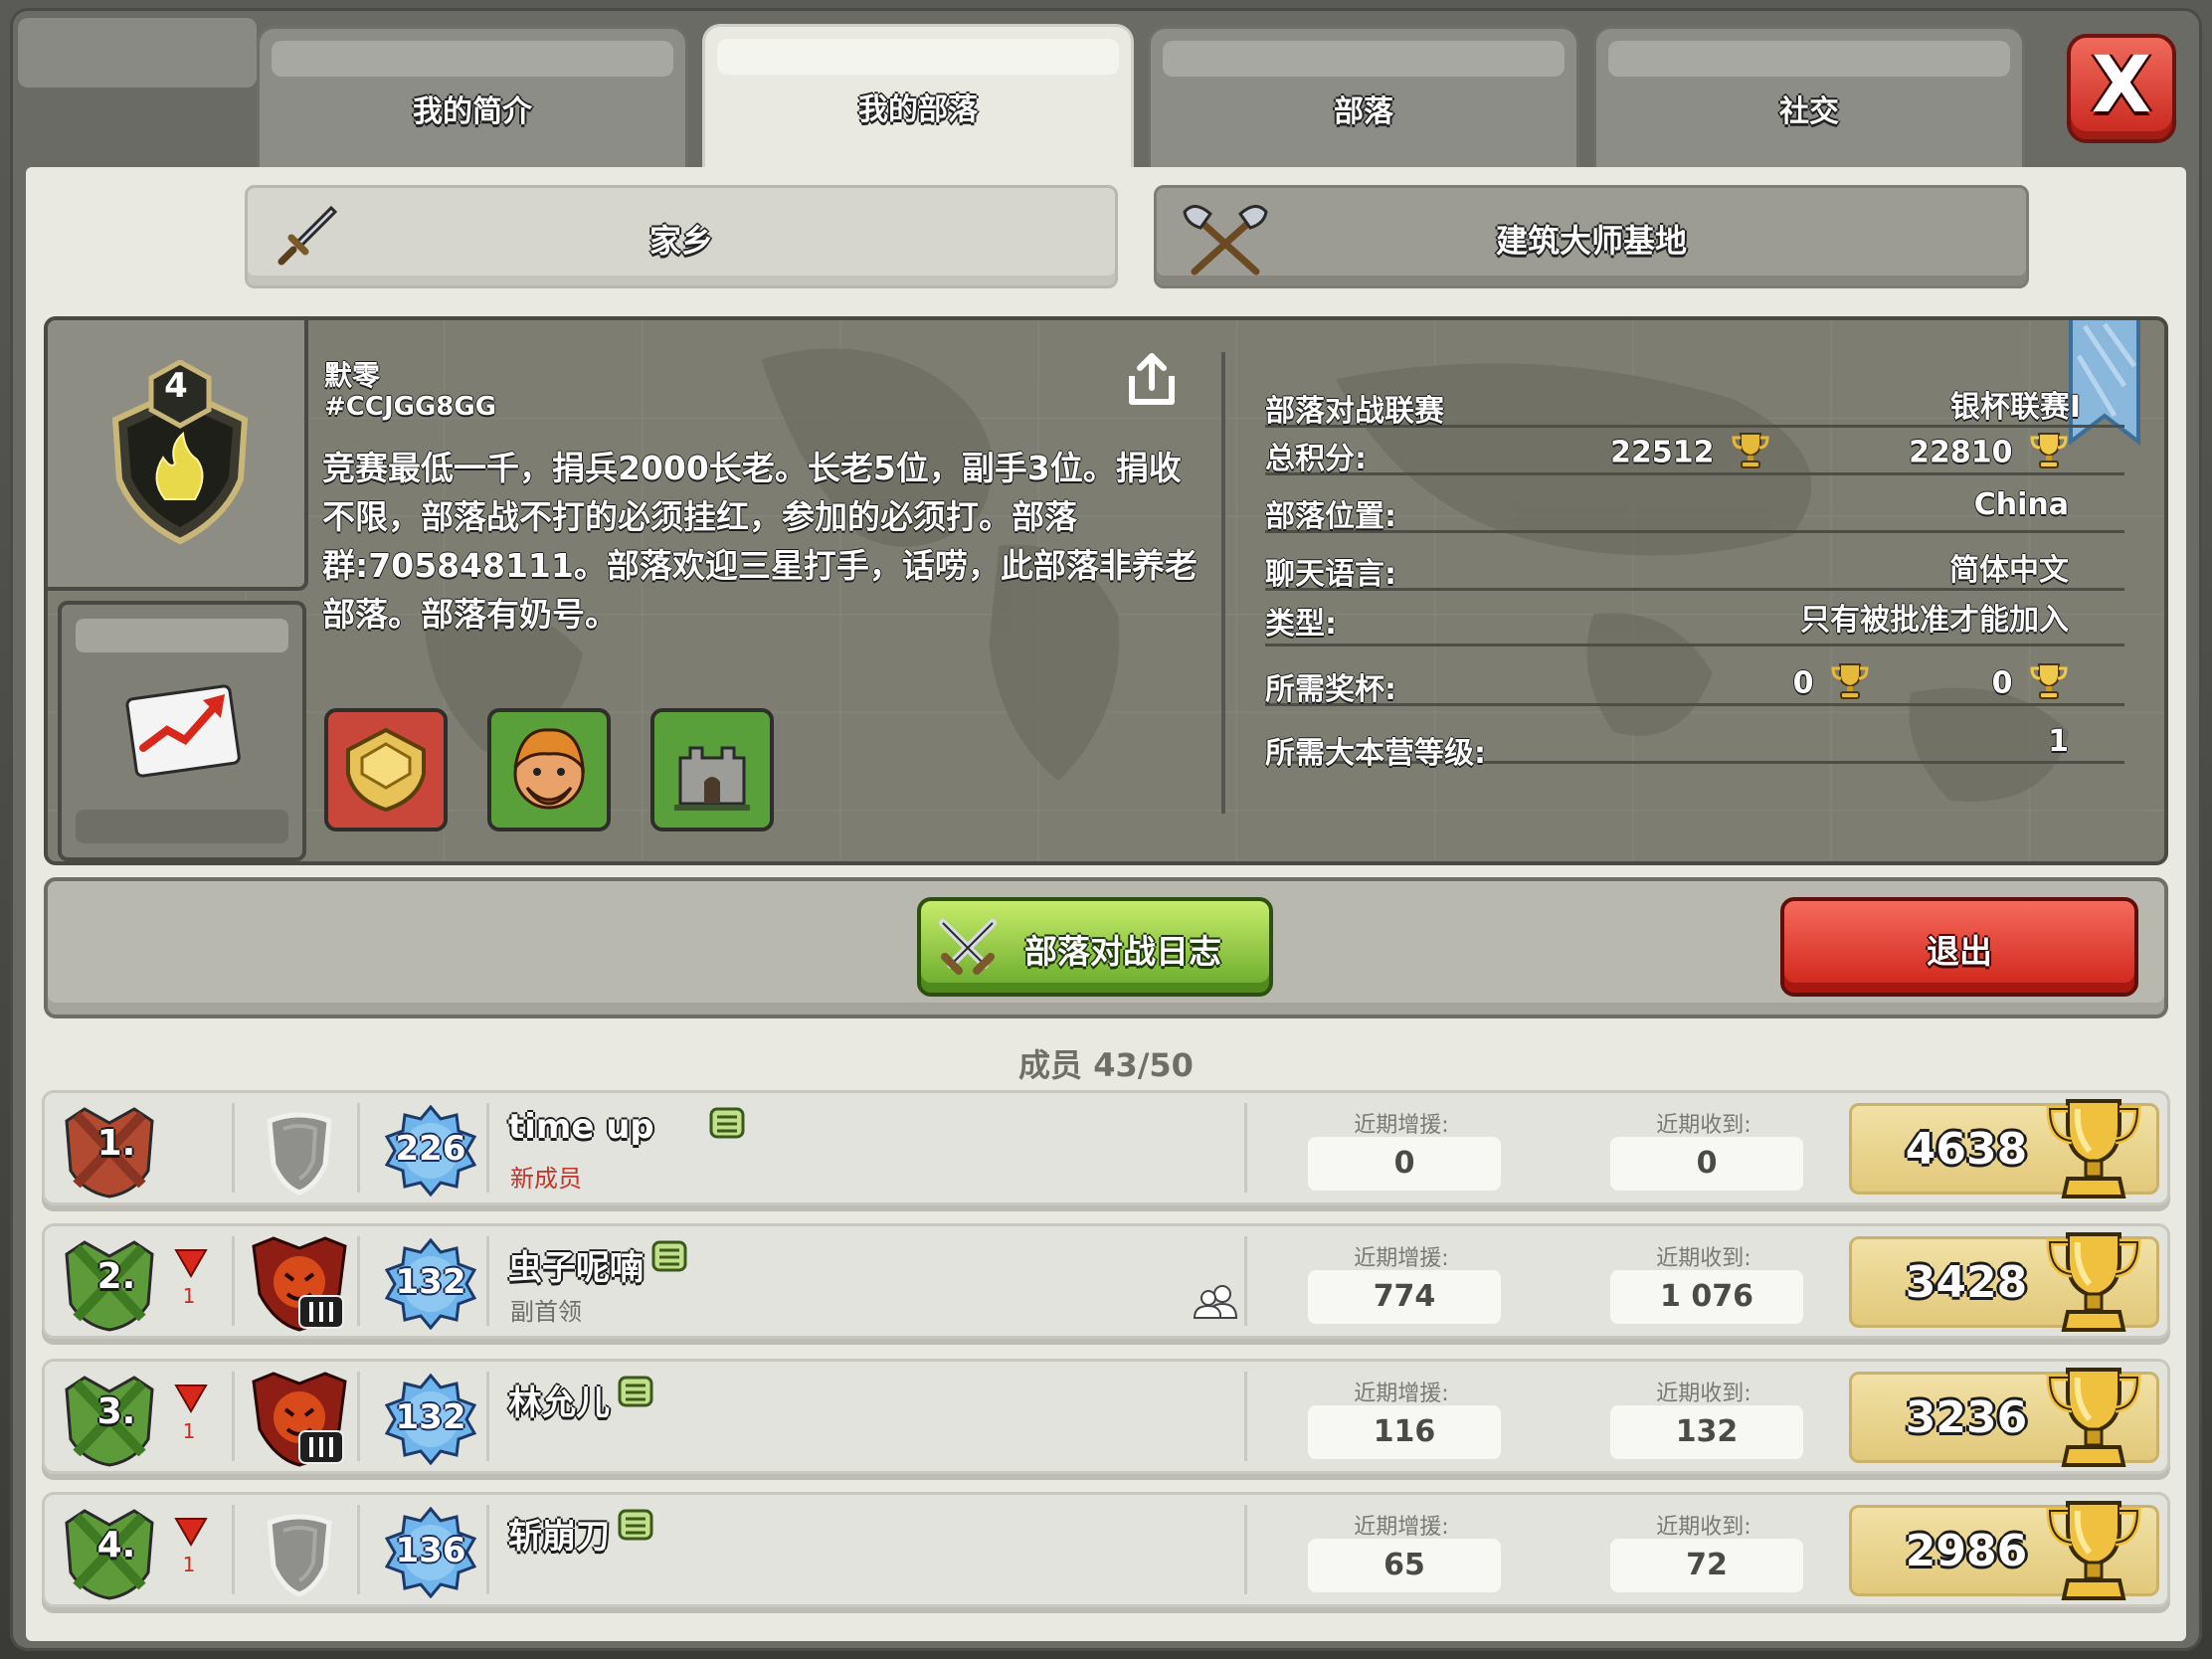  I want to click on league-medal-icon, so click(386, 770).